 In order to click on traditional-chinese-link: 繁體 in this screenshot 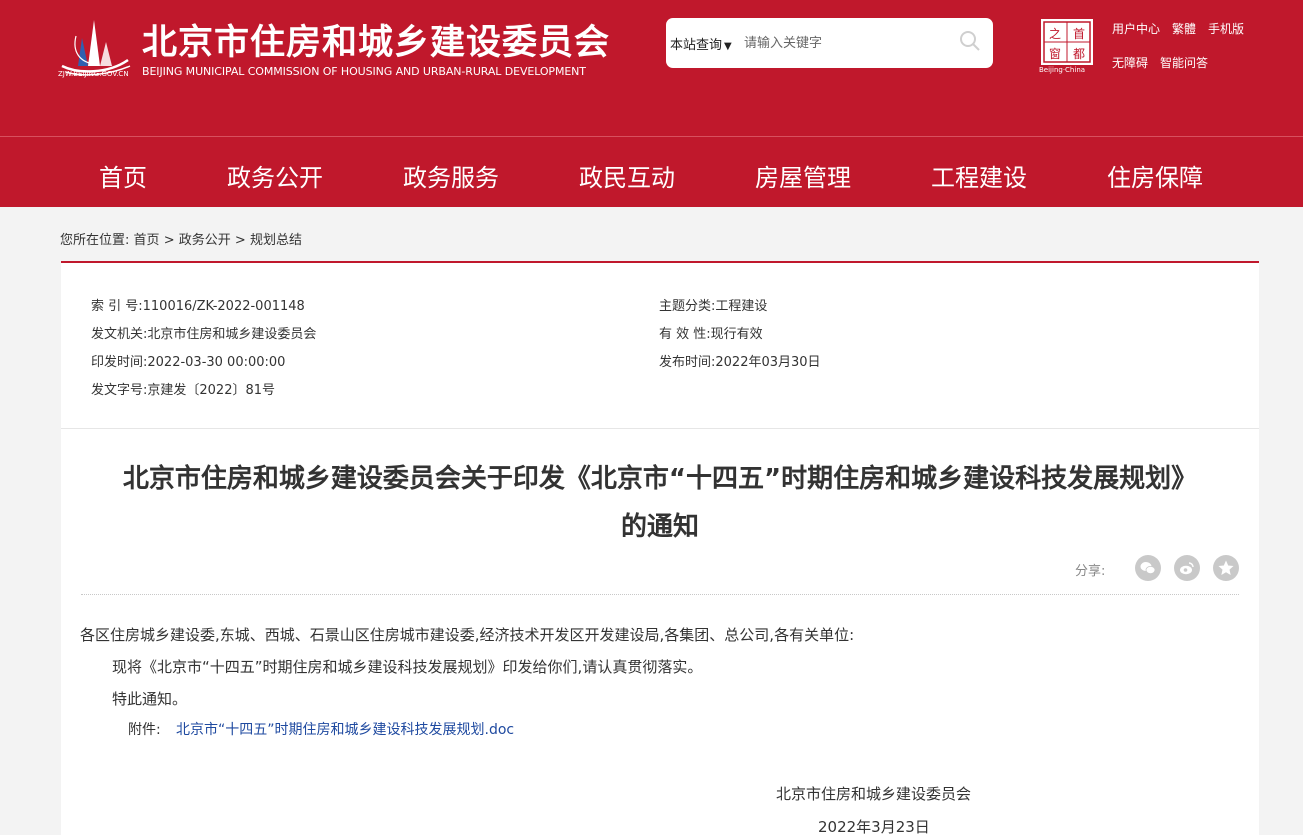, I will do `click(1184, 28)`.